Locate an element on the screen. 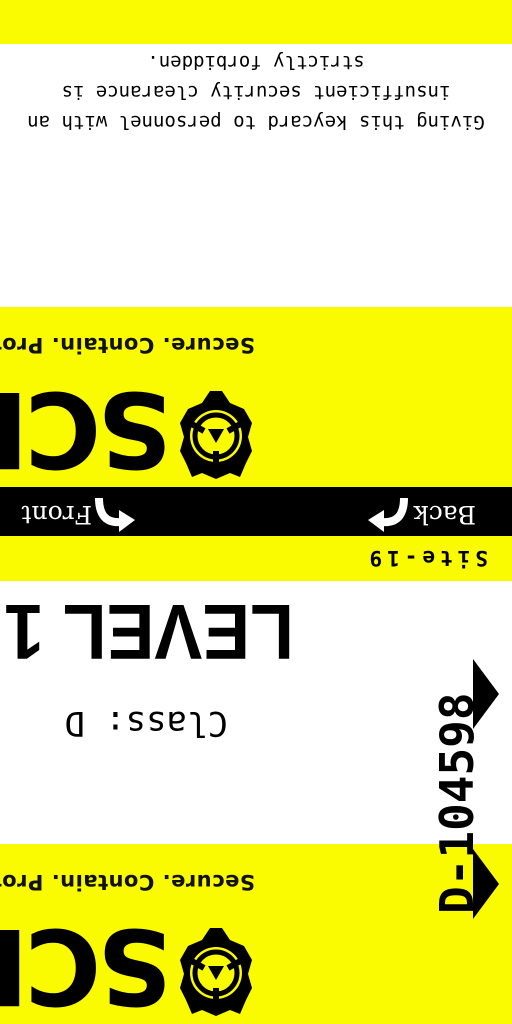 This screenshot has width=512, height=1024. site-label: Site-19 is located at coordinates (426, 558).